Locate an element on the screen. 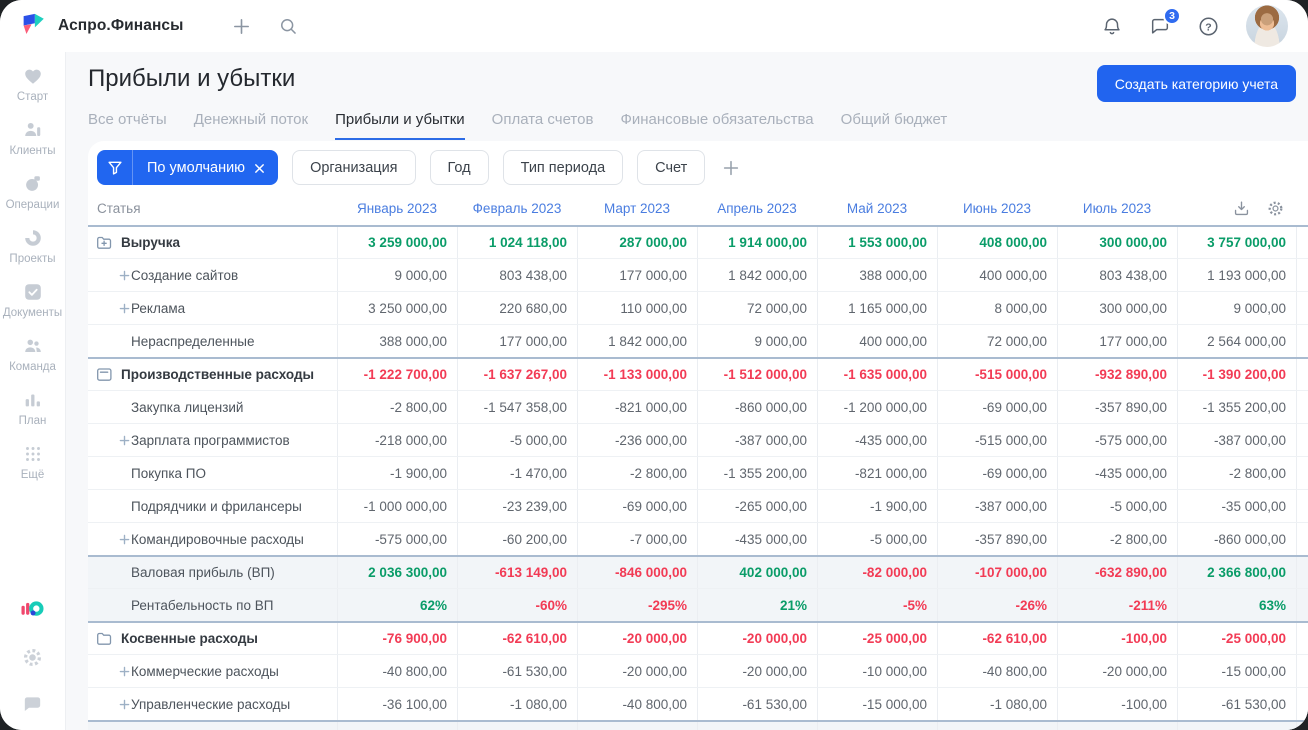 Image resolution: width=1308 pixels, height=730 pixels. doc-minus-icon is located at coordinates (104, 374).